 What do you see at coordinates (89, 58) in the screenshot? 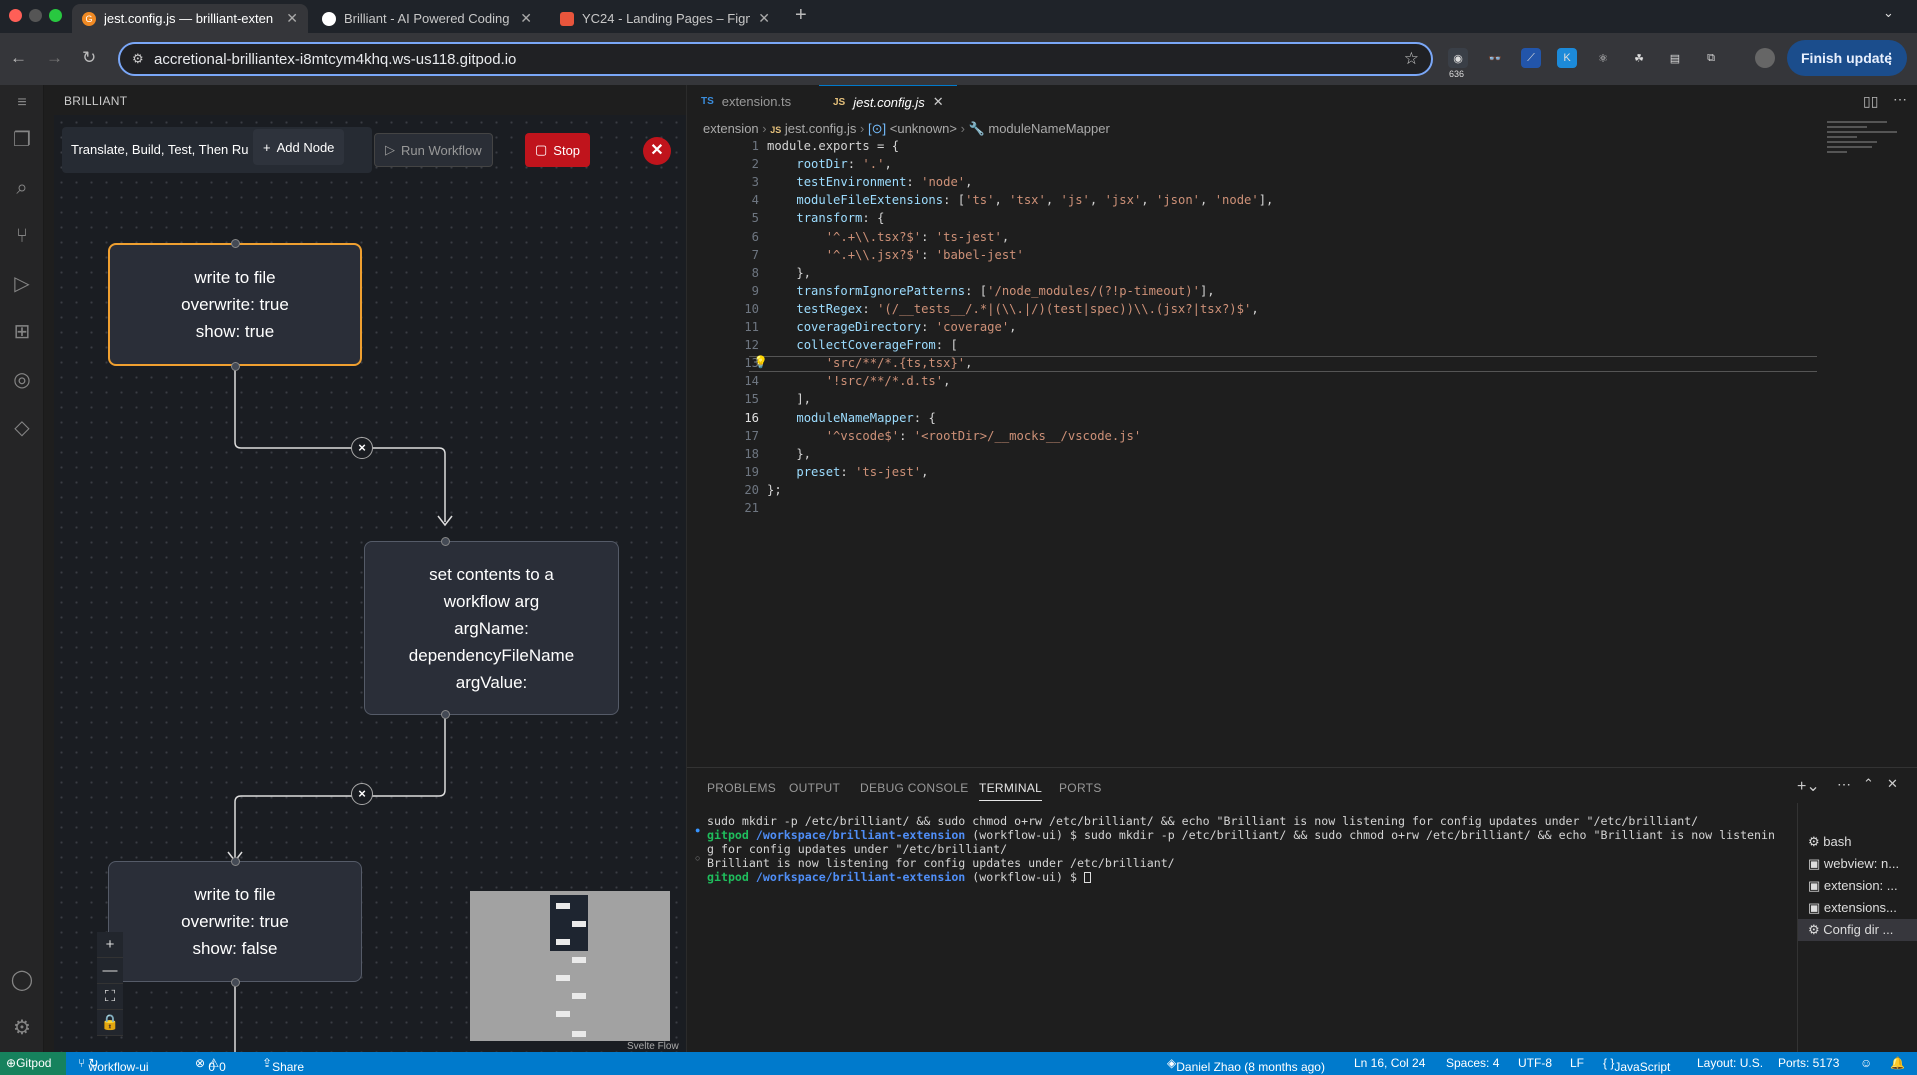
I see `reload-icon: ↻` at bounding box center [89, 58].